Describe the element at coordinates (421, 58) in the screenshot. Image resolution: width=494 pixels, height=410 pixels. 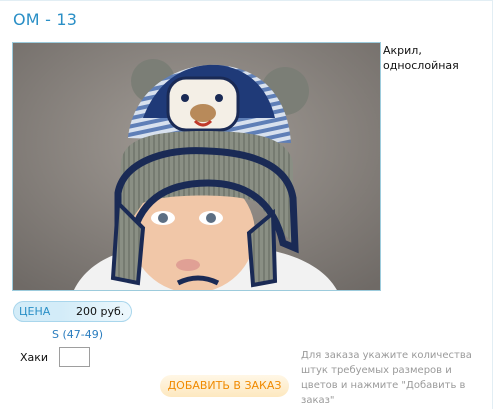
I see `product-description: Акрил, однослойная` at that location.